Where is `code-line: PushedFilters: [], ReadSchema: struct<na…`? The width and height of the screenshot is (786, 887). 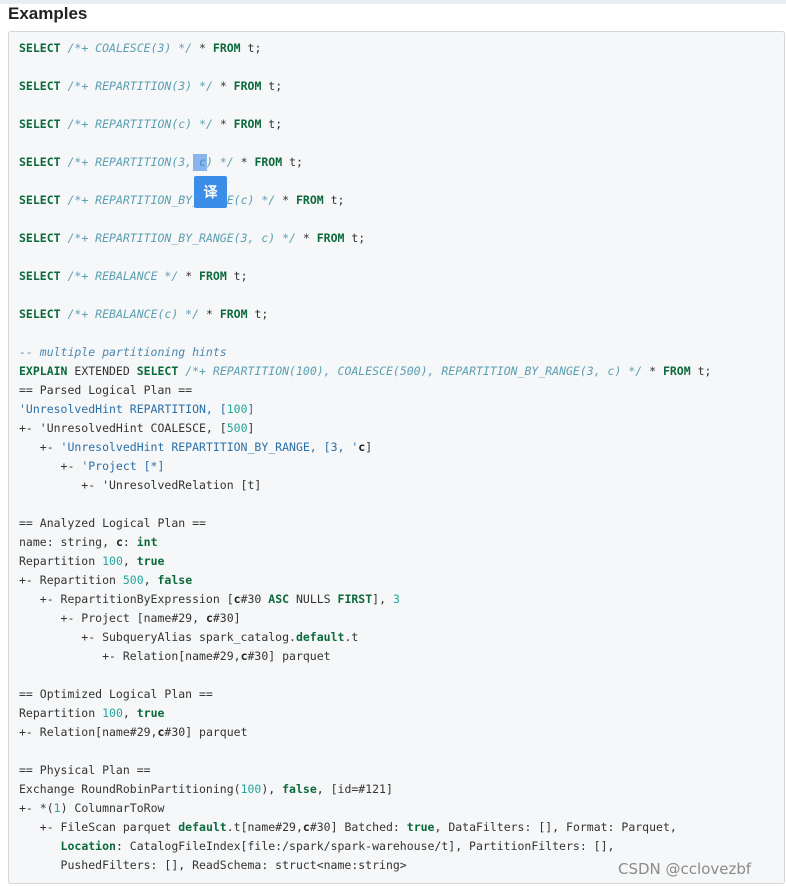
code-line: PushedFilters: [], ReadSchema: struct<na… is located at coordinates (213, 865).